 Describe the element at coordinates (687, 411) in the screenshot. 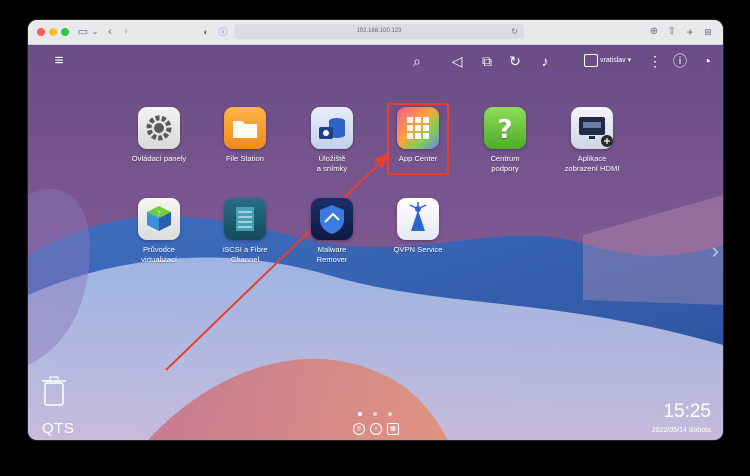

I see `clock-time: 15:25` at that location.